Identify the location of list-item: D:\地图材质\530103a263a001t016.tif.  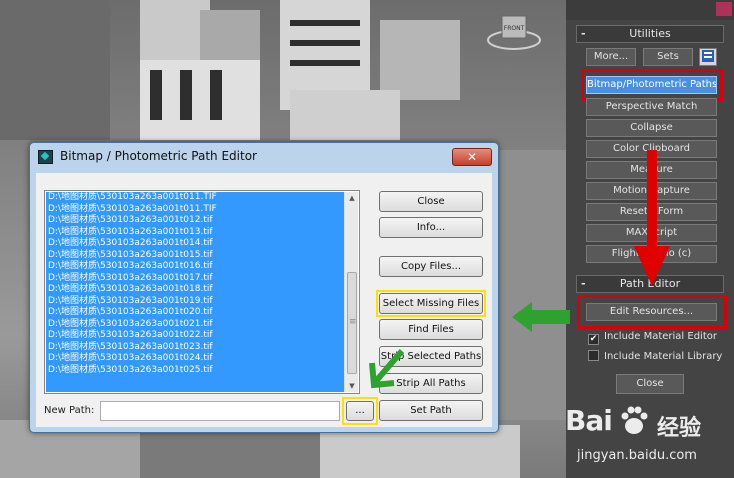
(195, 267).